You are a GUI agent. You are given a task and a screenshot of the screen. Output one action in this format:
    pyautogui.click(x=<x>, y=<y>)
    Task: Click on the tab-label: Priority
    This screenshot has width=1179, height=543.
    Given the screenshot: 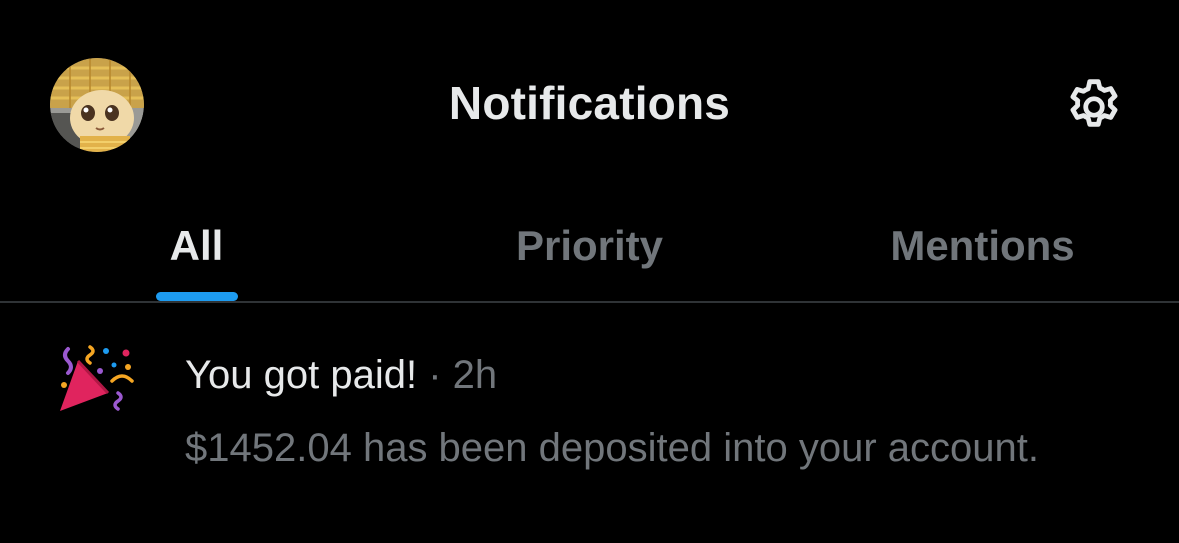 What is the action you would take?
    pyautogui.click(x=589, y=245)
    